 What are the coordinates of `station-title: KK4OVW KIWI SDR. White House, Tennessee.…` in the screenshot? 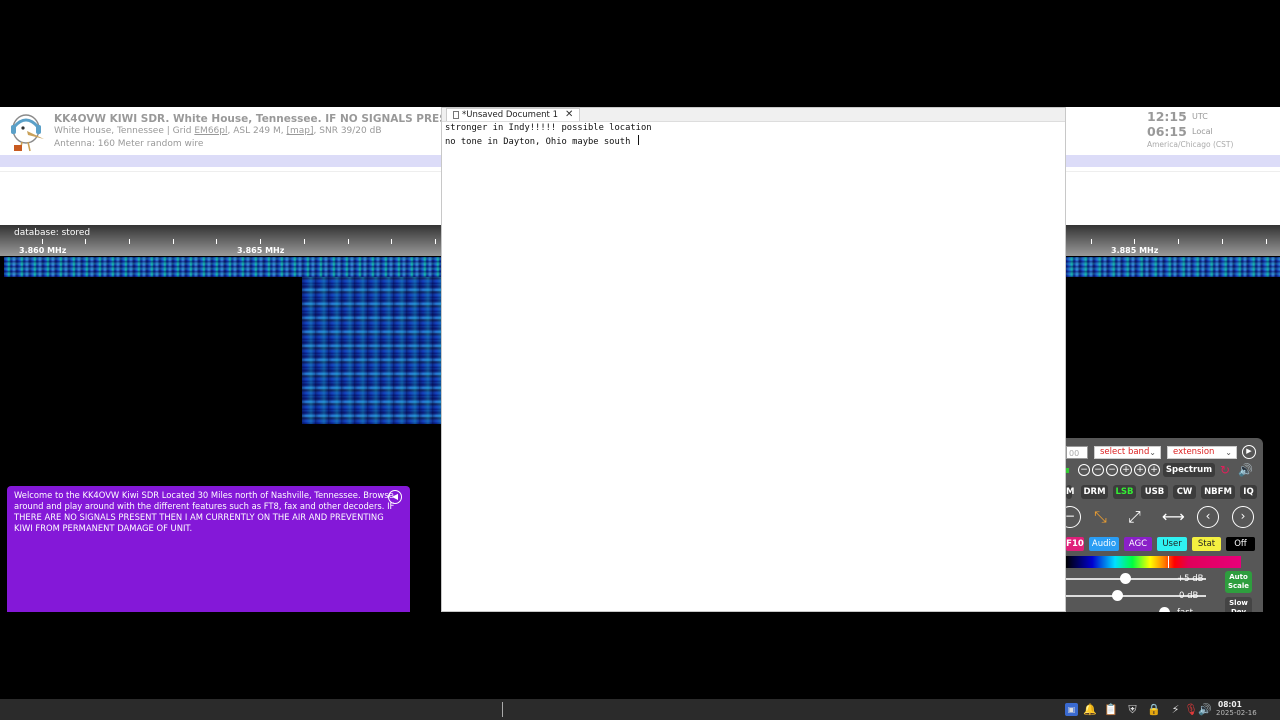 It's located at (262, 119).